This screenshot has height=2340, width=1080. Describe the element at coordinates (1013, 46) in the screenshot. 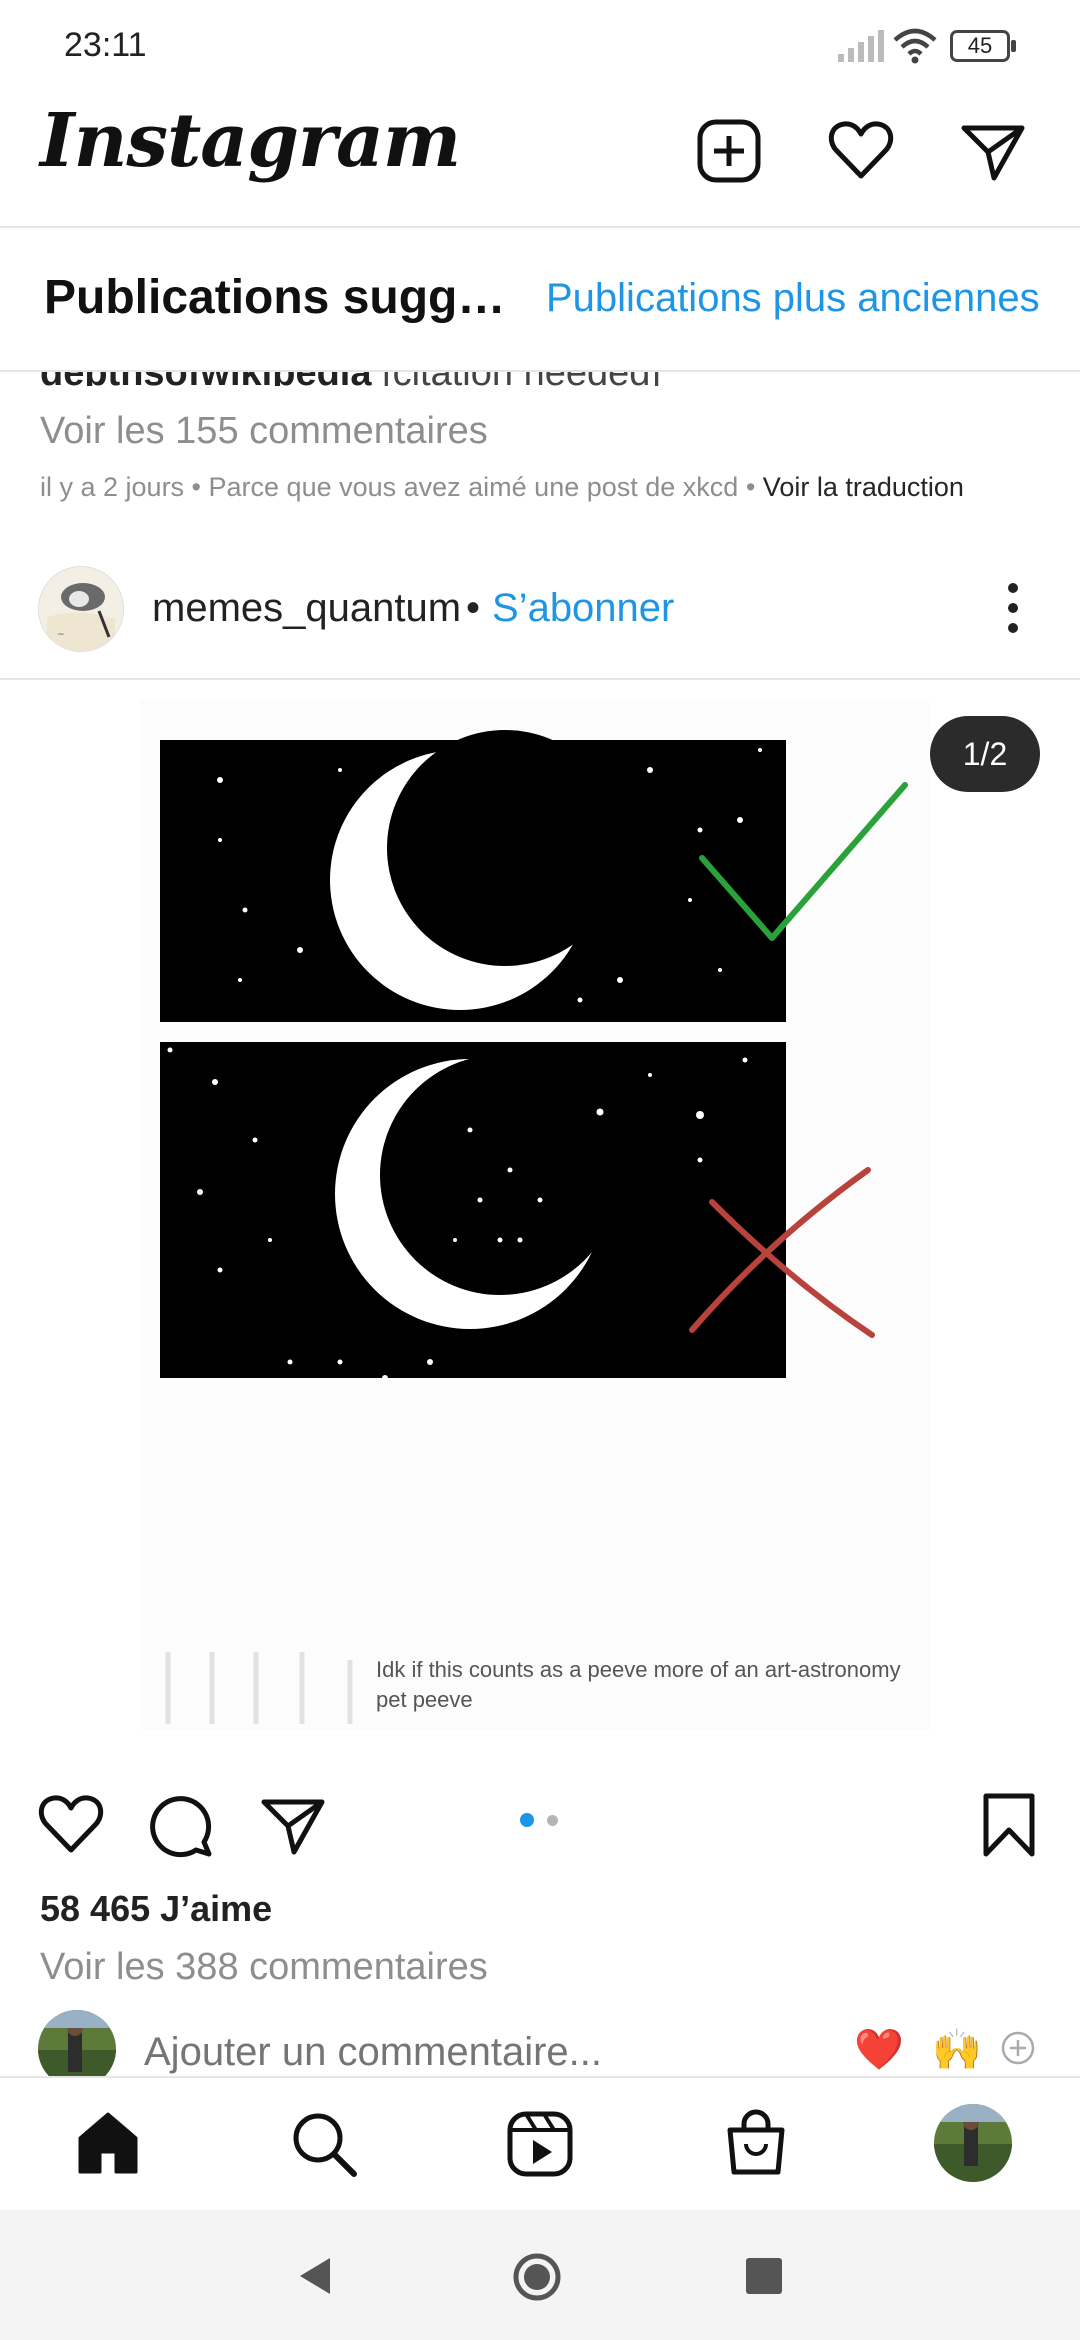

I see `battery-tip` at that location.